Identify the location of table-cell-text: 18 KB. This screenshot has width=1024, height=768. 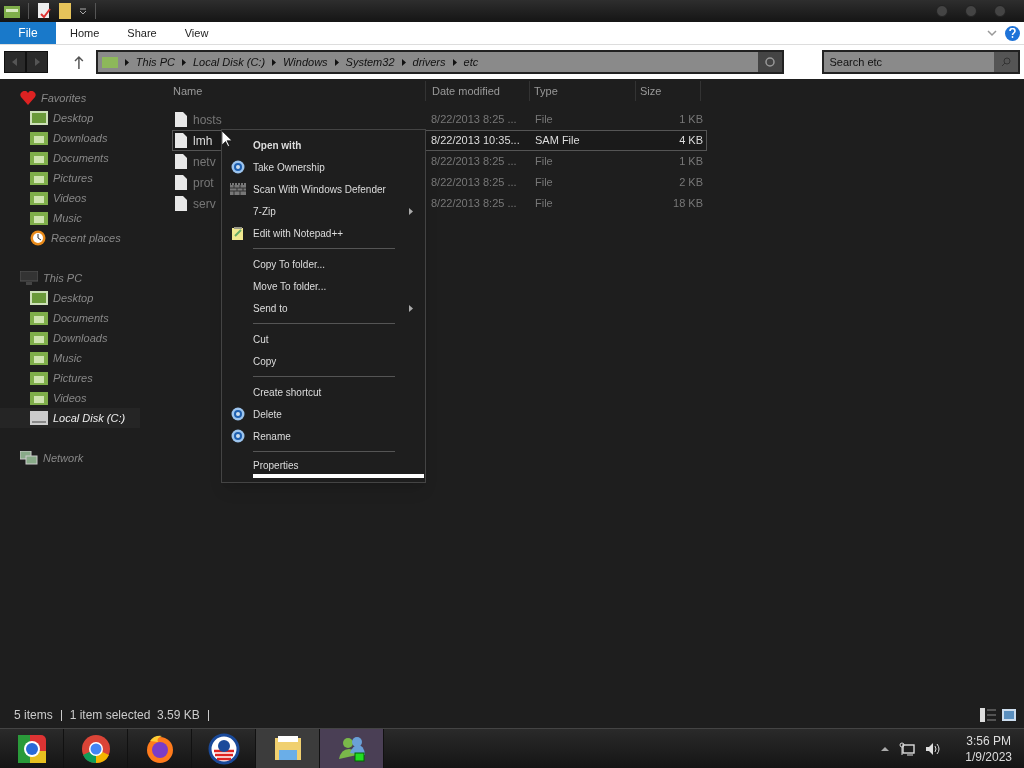
(687, 204).